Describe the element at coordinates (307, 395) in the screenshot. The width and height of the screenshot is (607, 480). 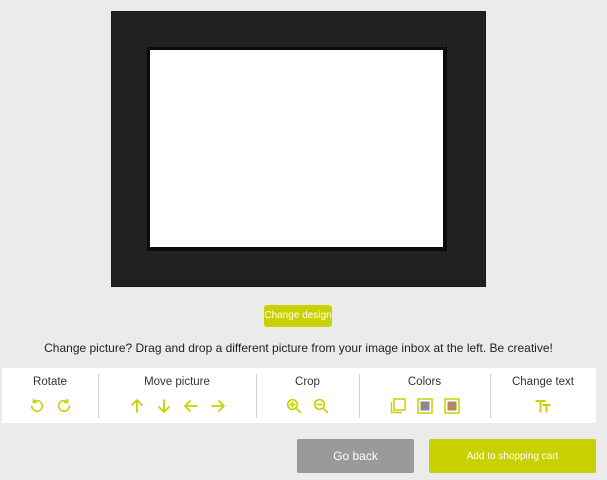
I see `crop-group: Crop` at that location.